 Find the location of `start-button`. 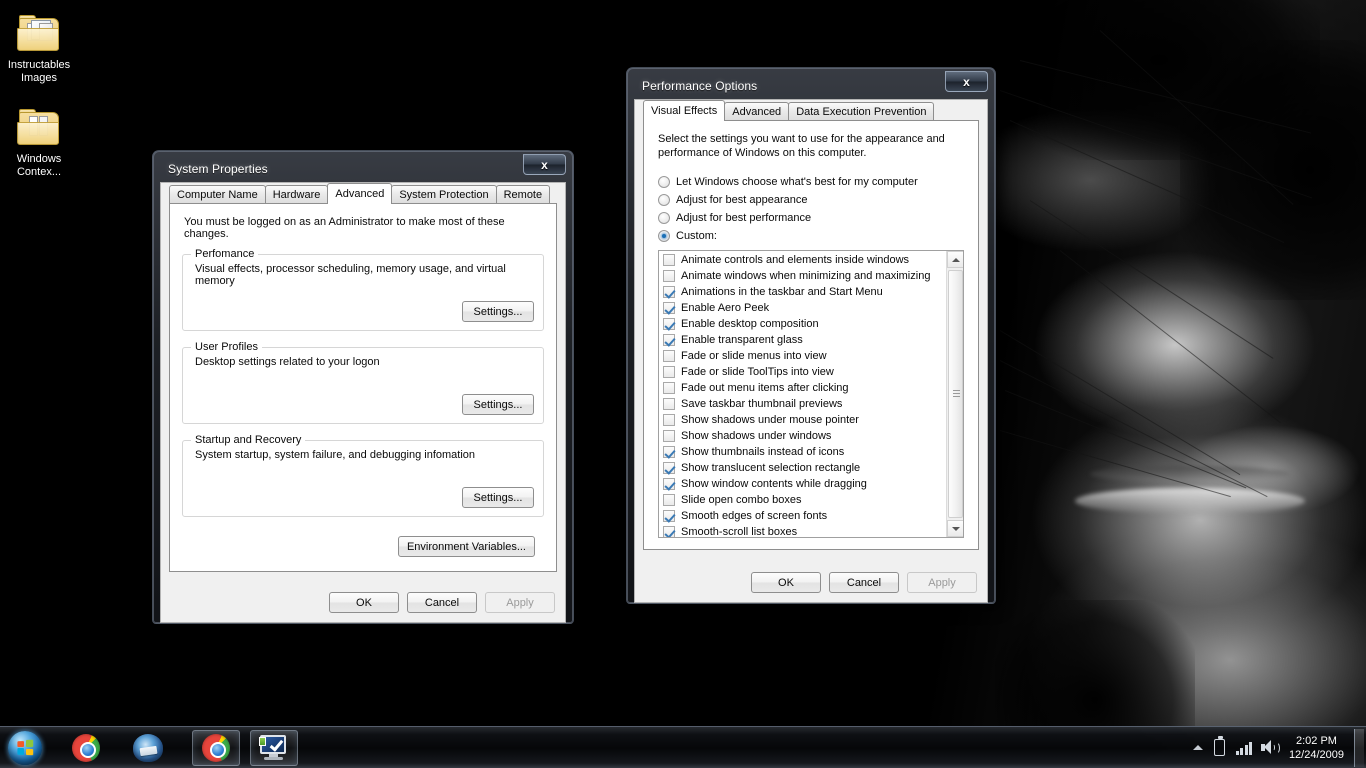

start-button is located at coordinates (25, 748).